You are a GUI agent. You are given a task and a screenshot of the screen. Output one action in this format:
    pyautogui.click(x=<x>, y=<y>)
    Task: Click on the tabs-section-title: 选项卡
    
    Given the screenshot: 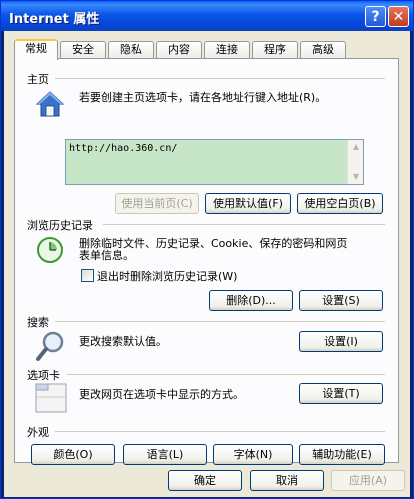 What is the action you would take?
    pyautogui.click(x=43, y=375)
    